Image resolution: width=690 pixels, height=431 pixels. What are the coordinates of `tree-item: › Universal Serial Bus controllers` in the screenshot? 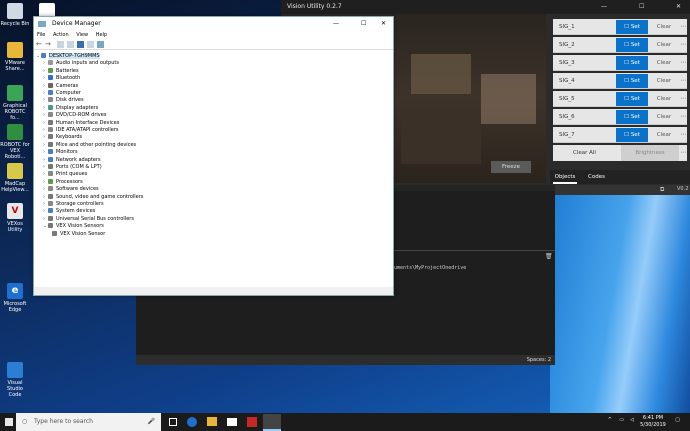 It's located at (88, 219).